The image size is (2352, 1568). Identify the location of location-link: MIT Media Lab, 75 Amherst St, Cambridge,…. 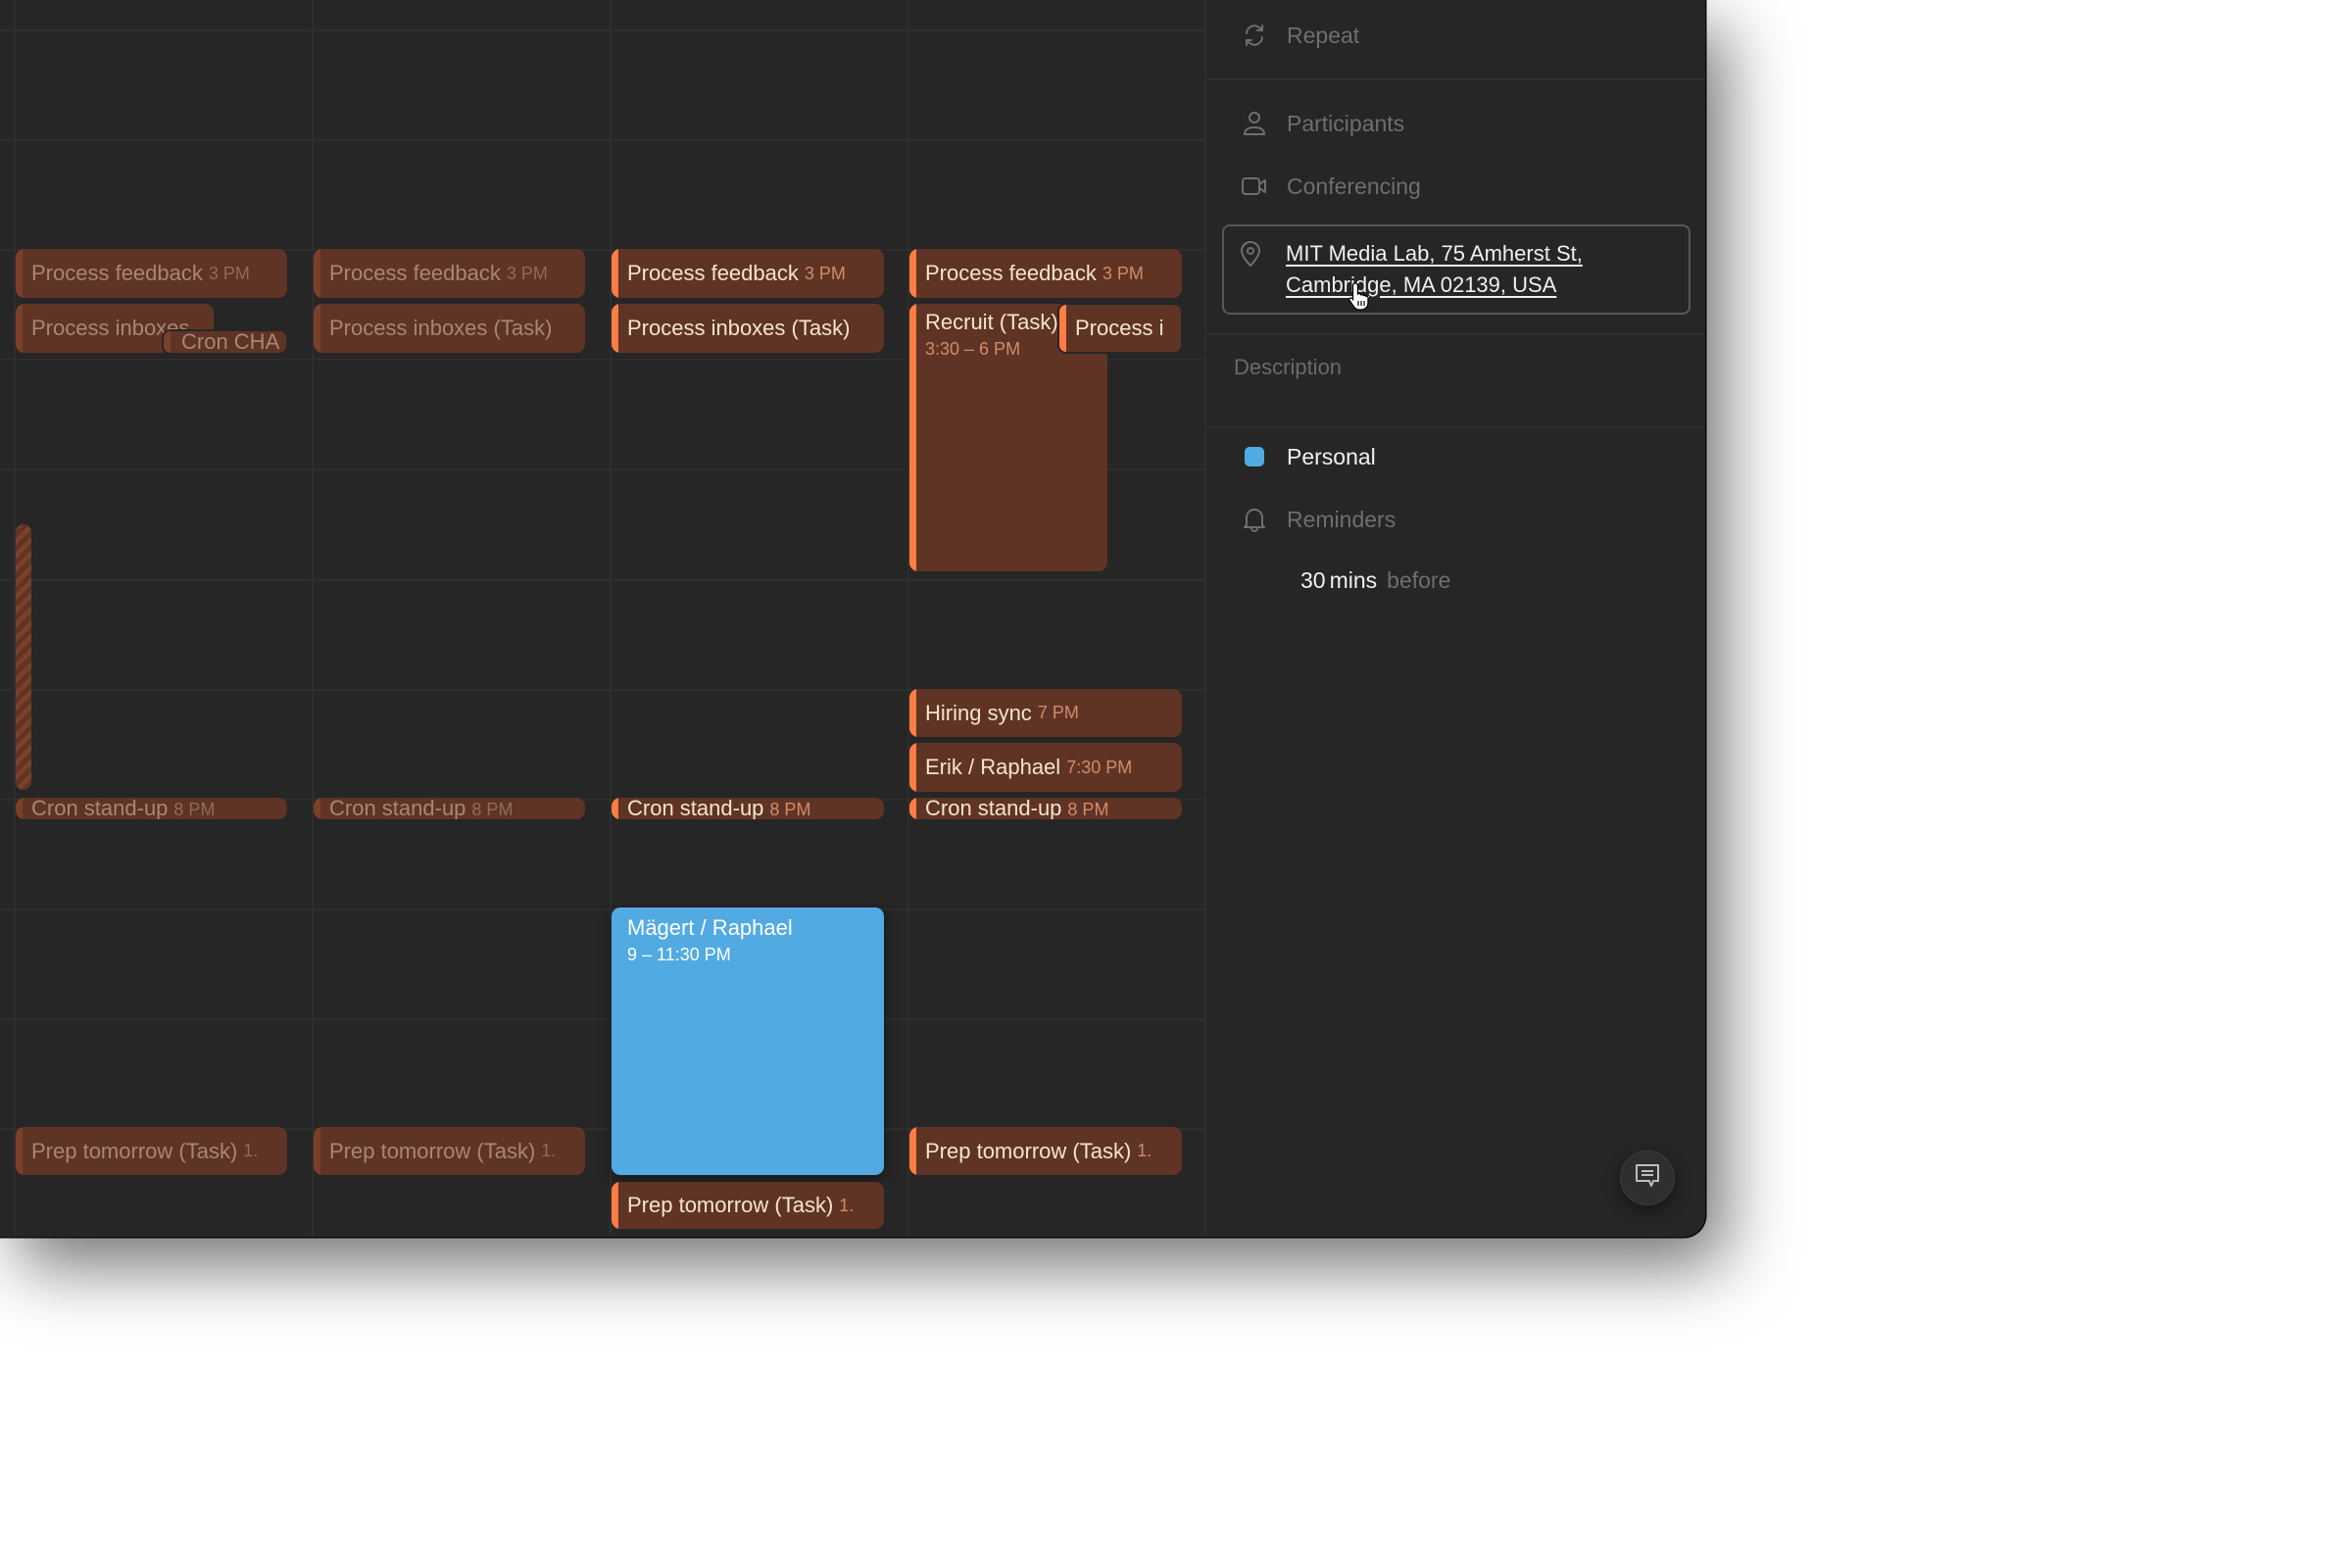
(1482, 269).